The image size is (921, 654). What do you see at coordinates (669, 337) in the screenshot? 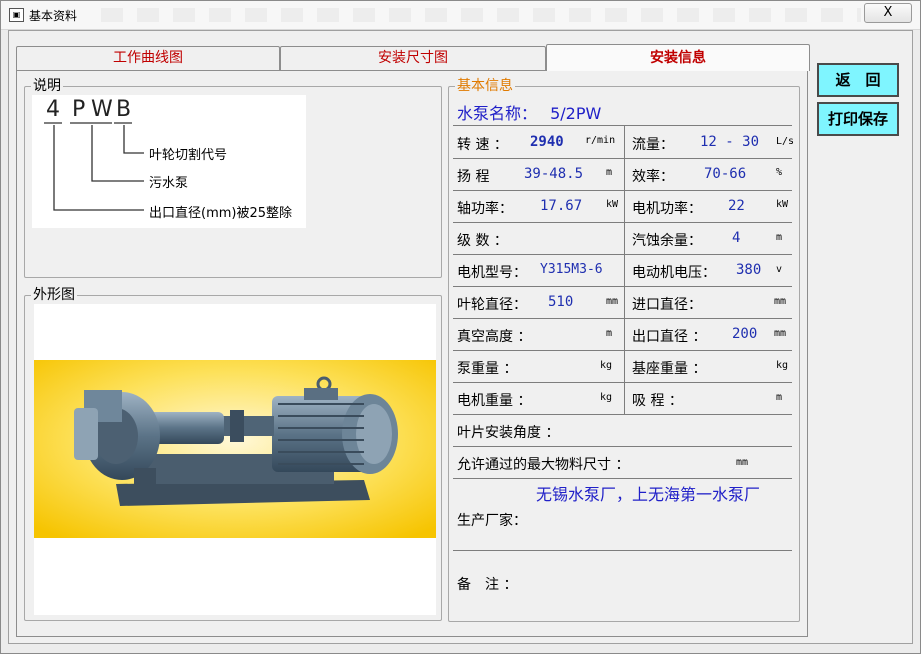
I see `outlet-diameter-label: 出口直径 ：` at bounding box center [669, 337].